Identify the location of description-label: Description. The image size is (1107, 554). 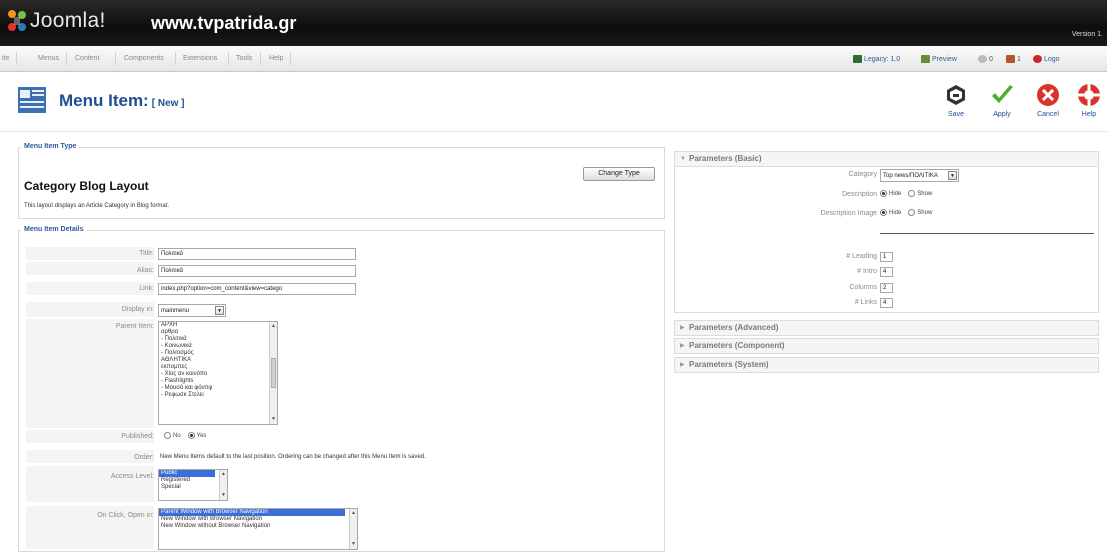
(859, 194).